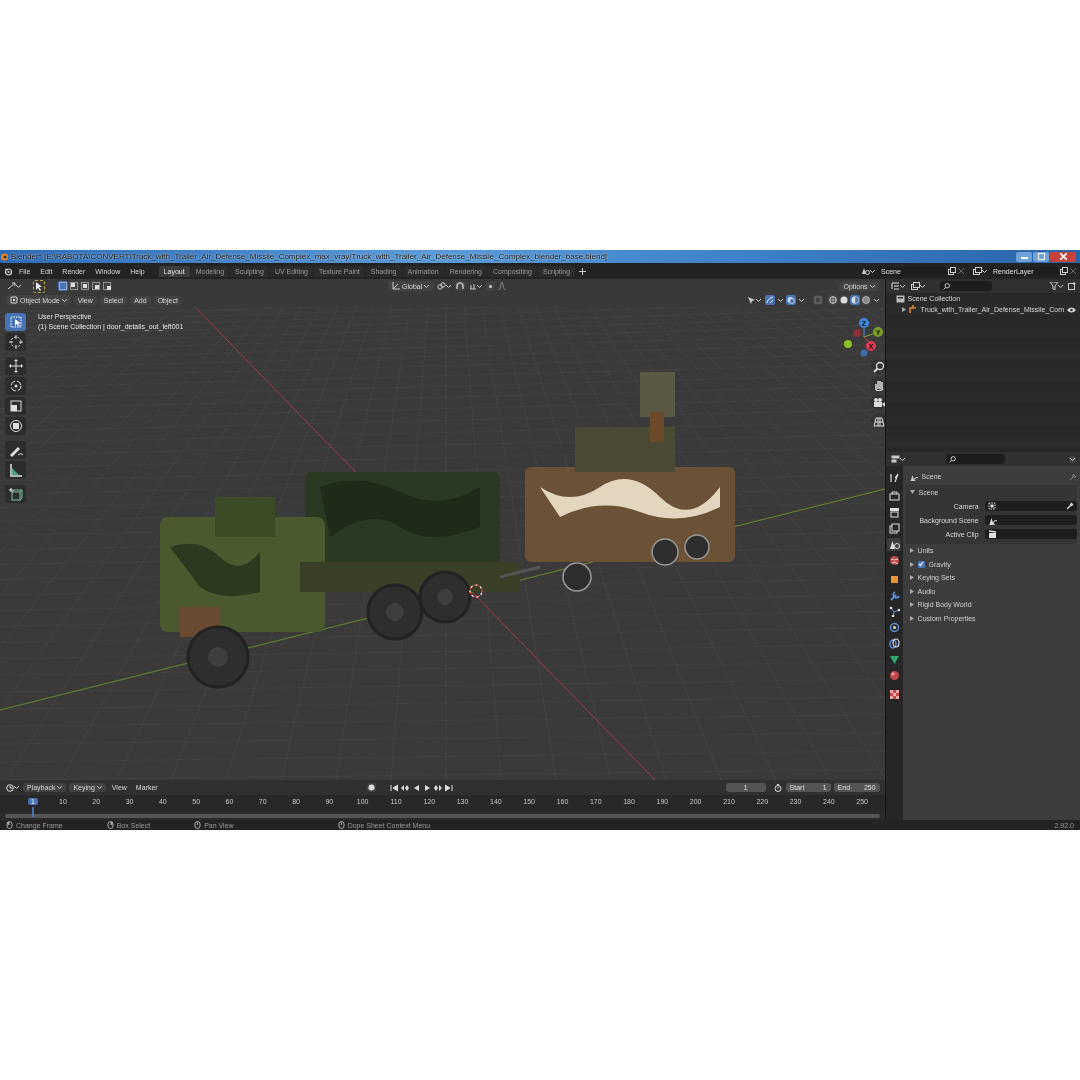 The image size is (1080, 1080). I want to click on window-title: Blender* [E:\RABOTA\CONVERT\Truck_with_Trailer_Air_Defense_Missile_Complex_max_vray/Truck_with_Trailer_Air_Defense_Missile_Complex_blender_base.blend], so click(309, 256).